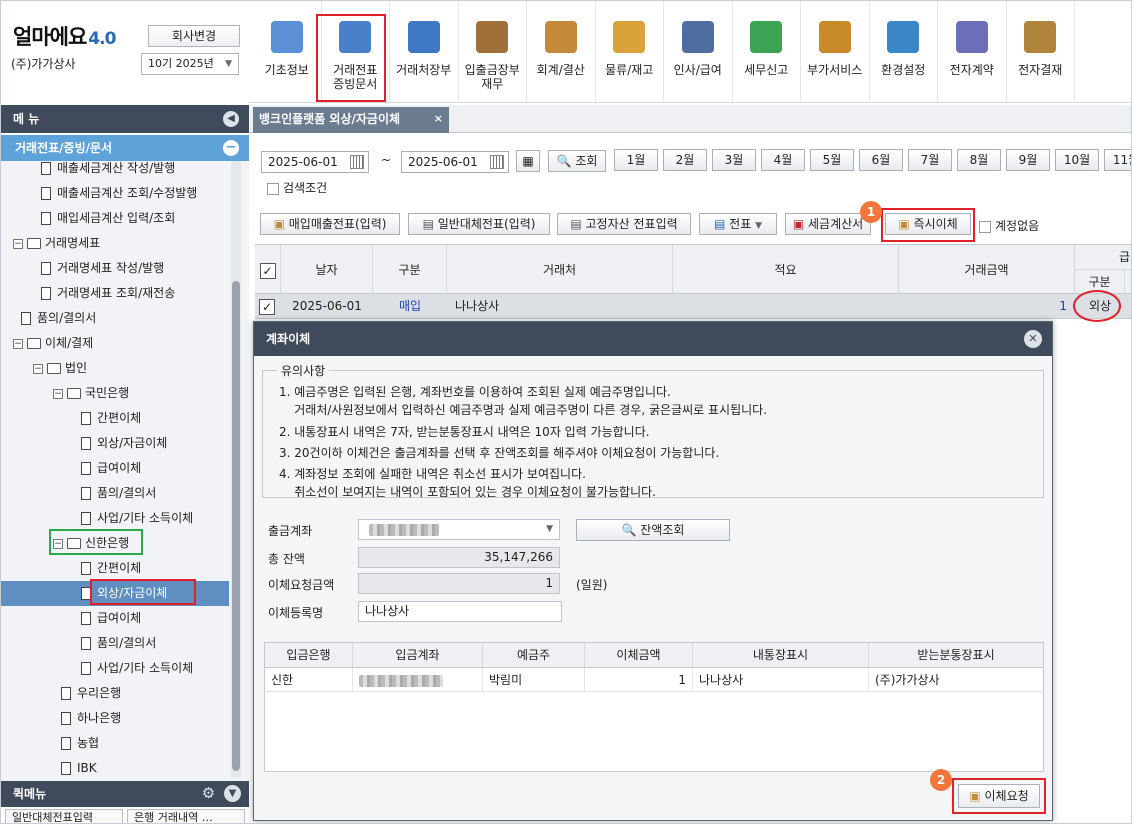 This screenshot has width=1132, height=824. Describe the element at coordinates (1033, 339) in the screenshot. I see `close-icon: ✕` at that location.